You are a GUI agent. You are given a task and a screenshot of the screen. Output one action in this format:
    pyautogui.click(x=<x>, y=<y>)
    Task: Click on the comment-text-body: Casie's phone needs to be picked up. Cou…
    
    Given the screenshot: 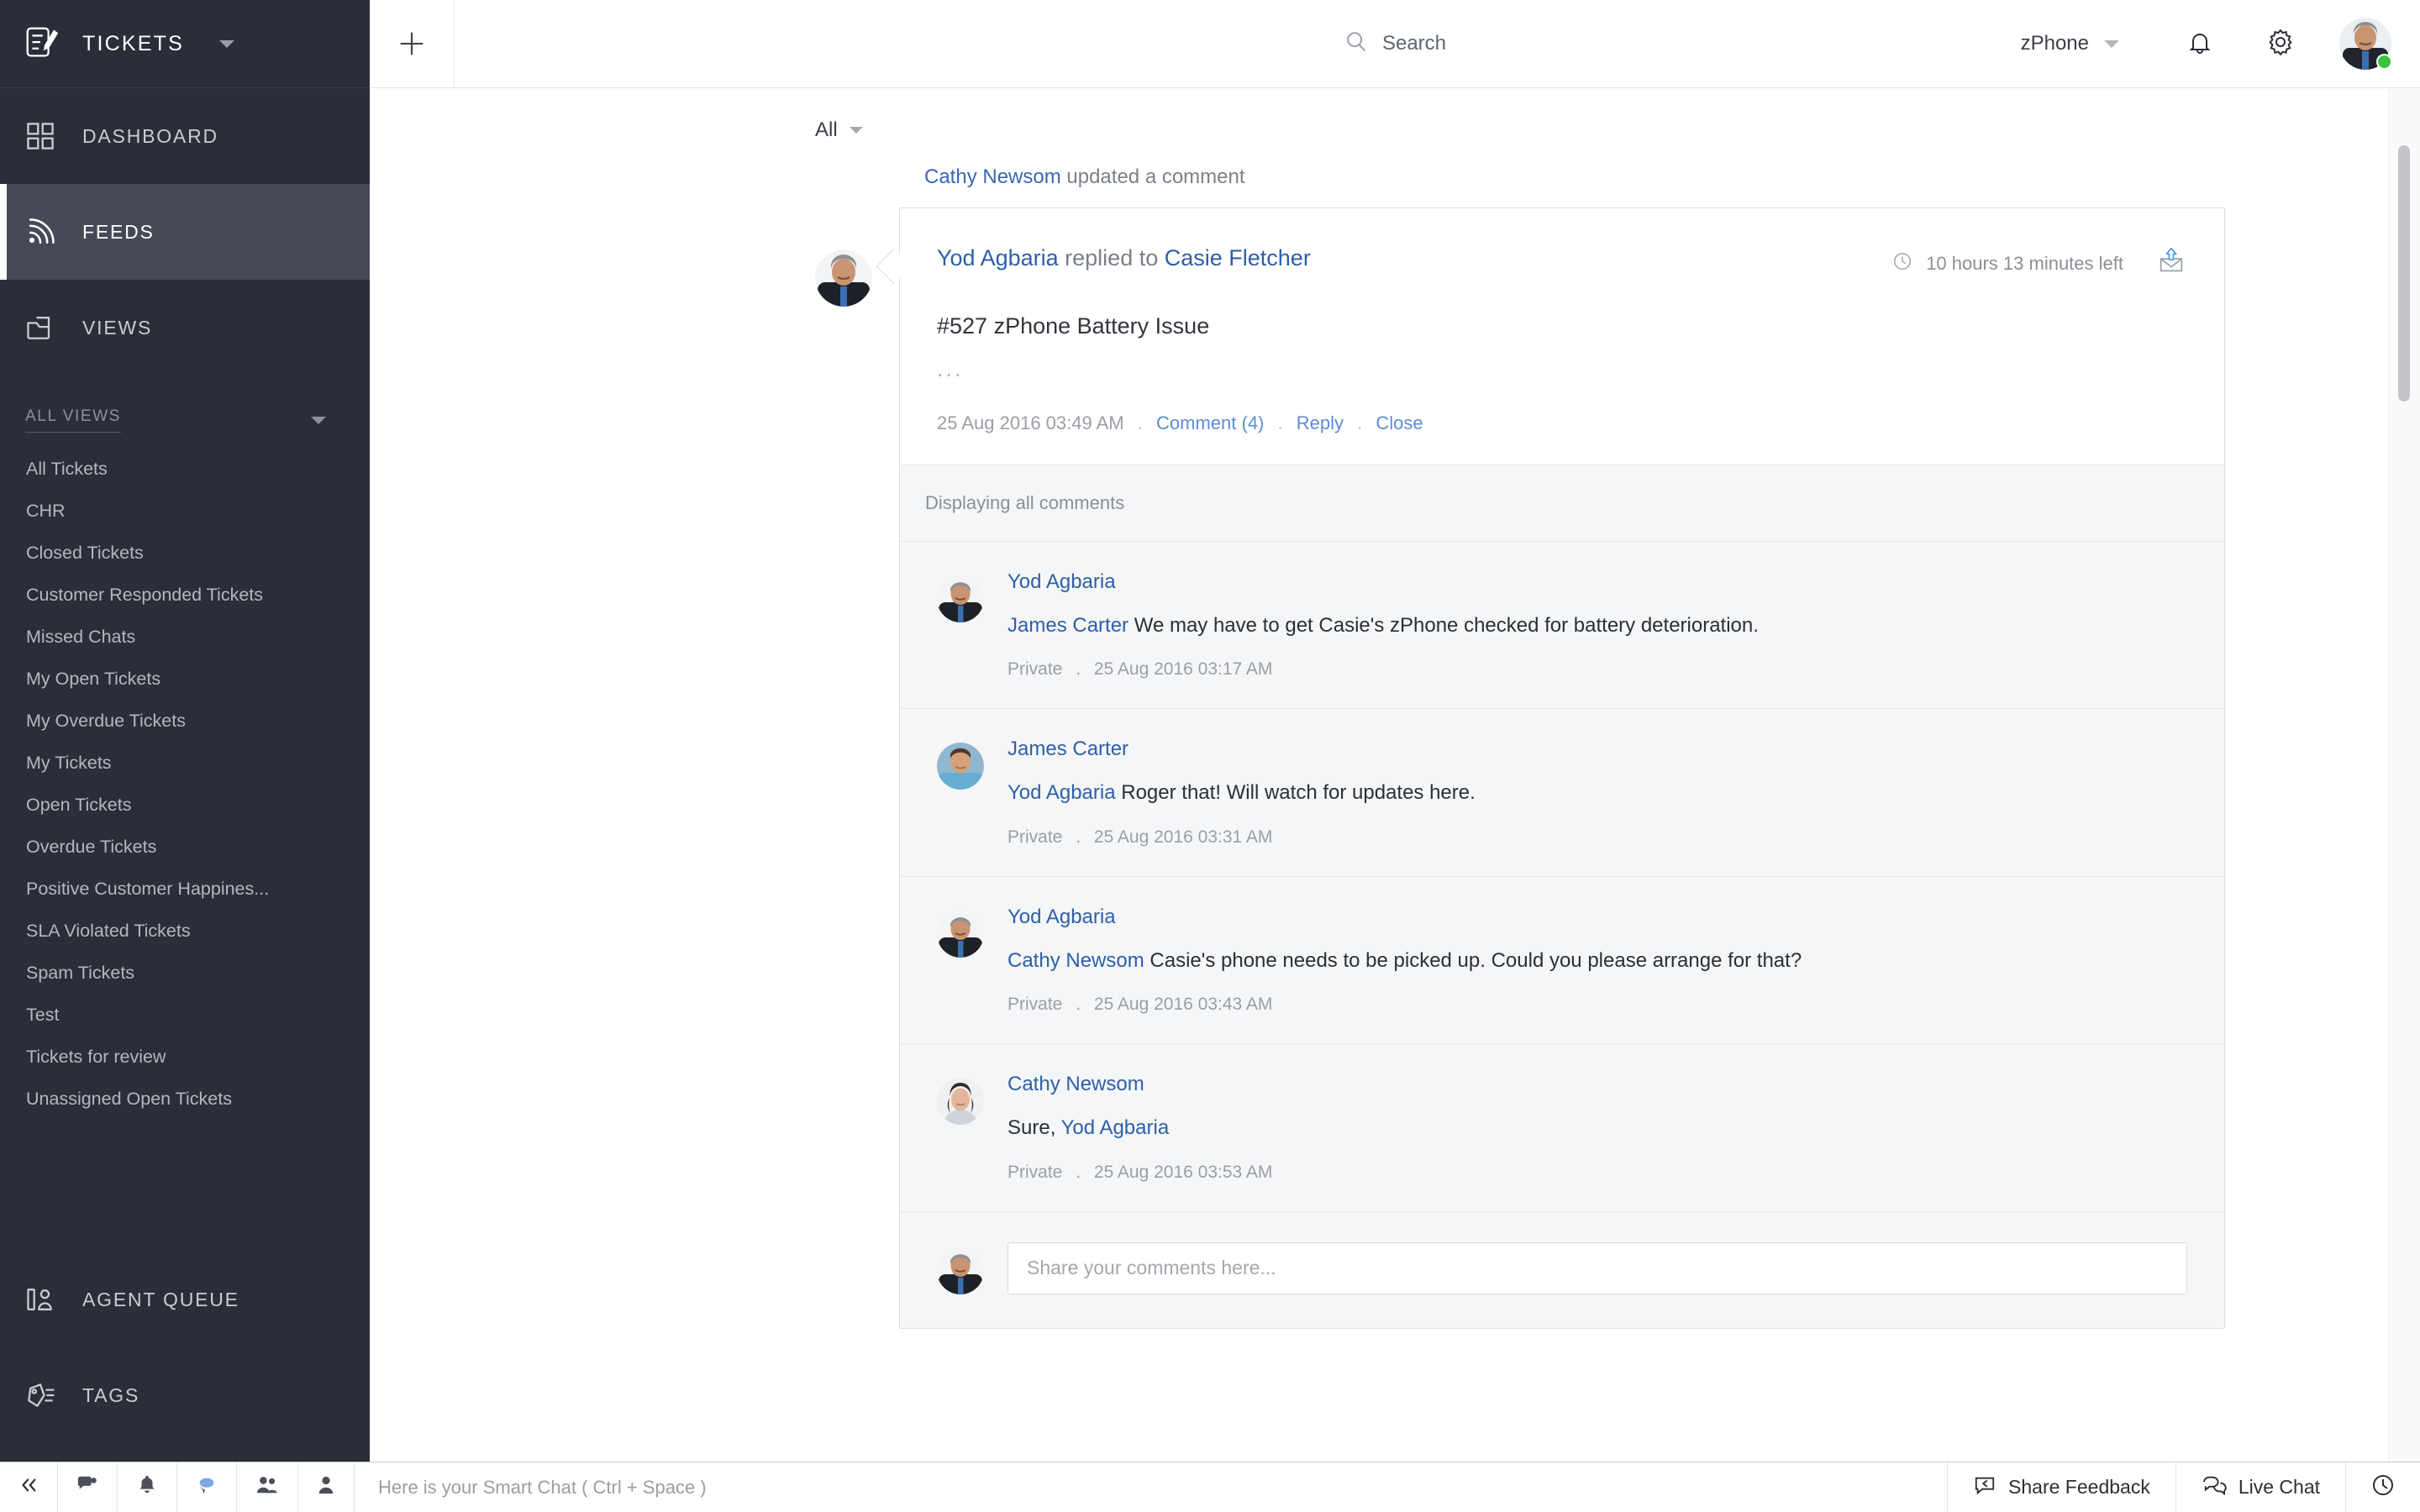 What is the action you would take?
    pyautogui.click(x=1476, y=960)
    